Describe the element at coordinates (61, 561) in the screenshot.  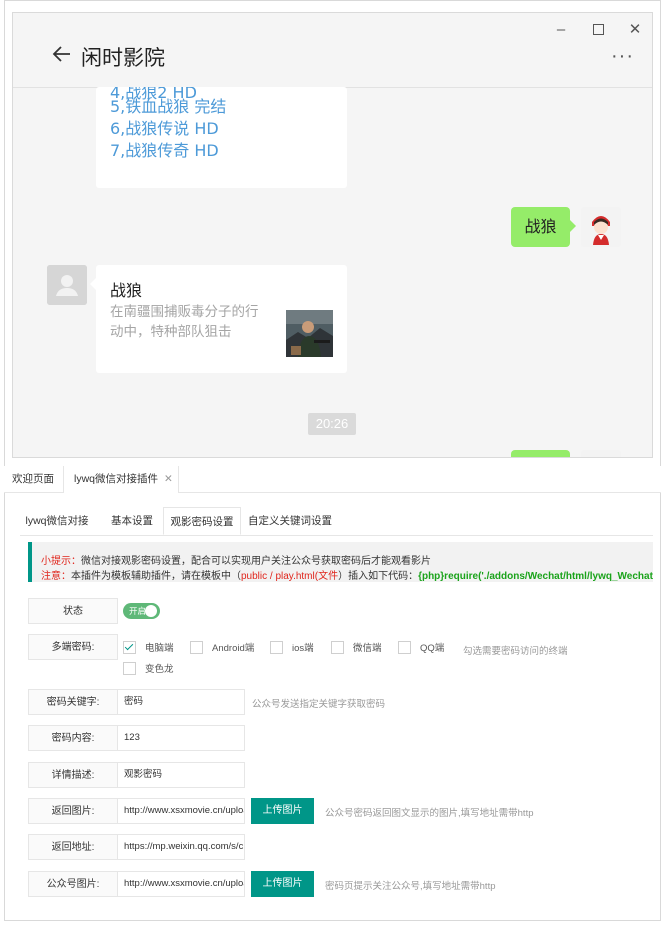
I see `notice-prefix: 小提示：` at that location.